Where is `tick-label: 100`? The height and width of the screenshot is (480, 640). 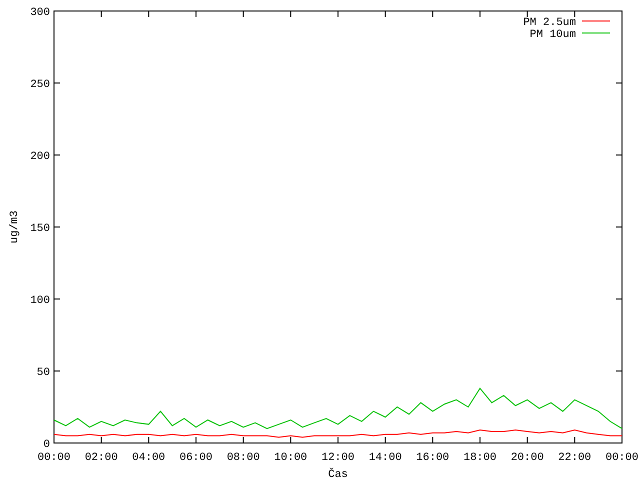 tick-label: 100 is located at coordinates (40, 301).